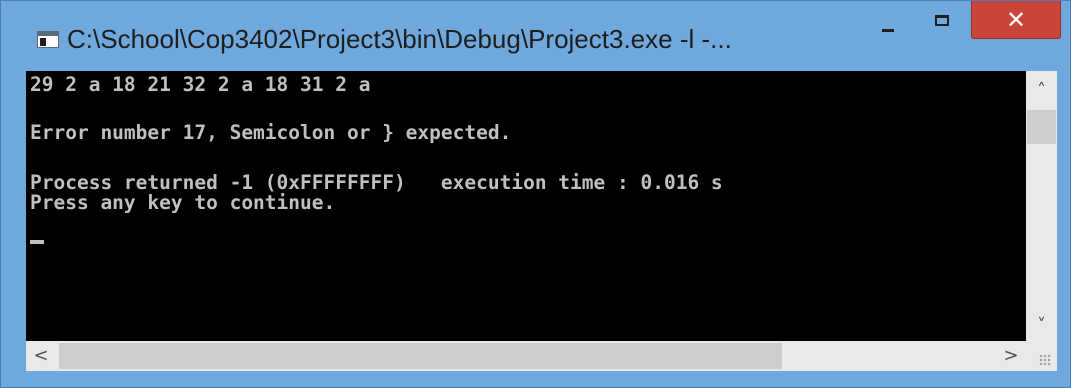  I want to click on horizontal-scrollbar: < >, so click(526, 356).